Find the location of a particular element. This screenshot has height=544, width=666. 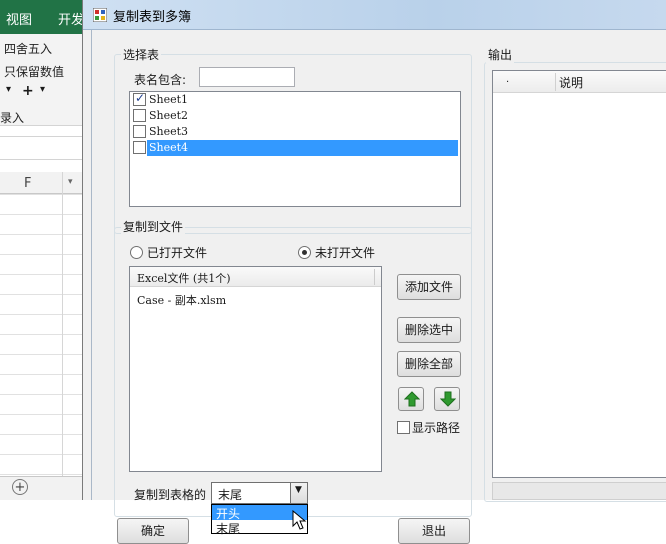

delete-all-button: 删除全部 is located at coordinates (429, 364).